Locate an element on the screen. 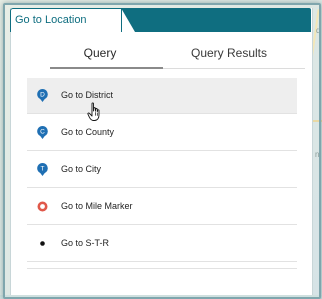 This screenshot has height=299, width=322. list-item-label: Go to County is located at coordinates (88, 132).